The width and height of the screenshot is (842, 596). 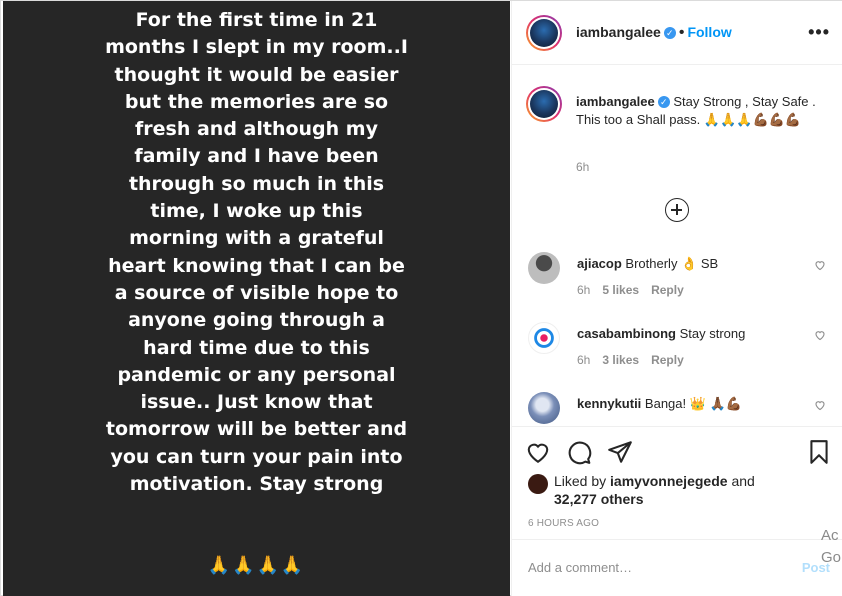 What do you see at coordinates (563, 523) in the screenshot?
I see `post-timestamp: 6 HOURS AGO` at bounding box center [563, 523].